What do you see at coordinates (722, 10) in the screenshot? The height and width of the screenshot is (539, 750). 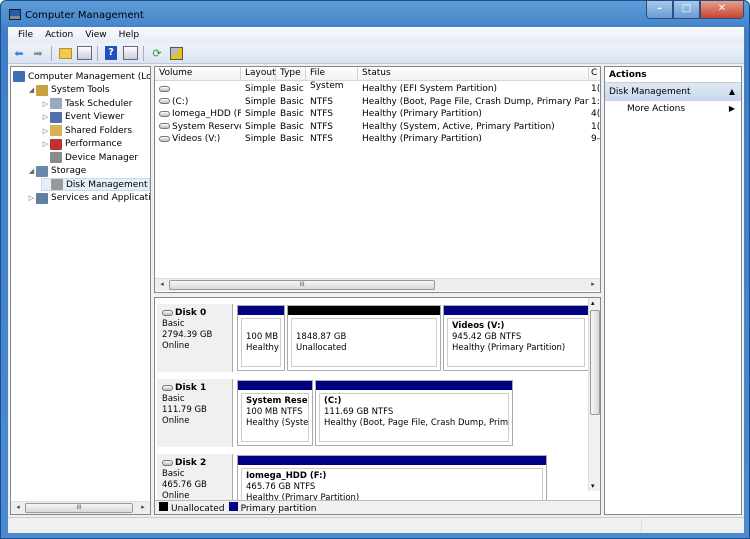 I see `close-button: ✕` at bounding box center [722, 10].